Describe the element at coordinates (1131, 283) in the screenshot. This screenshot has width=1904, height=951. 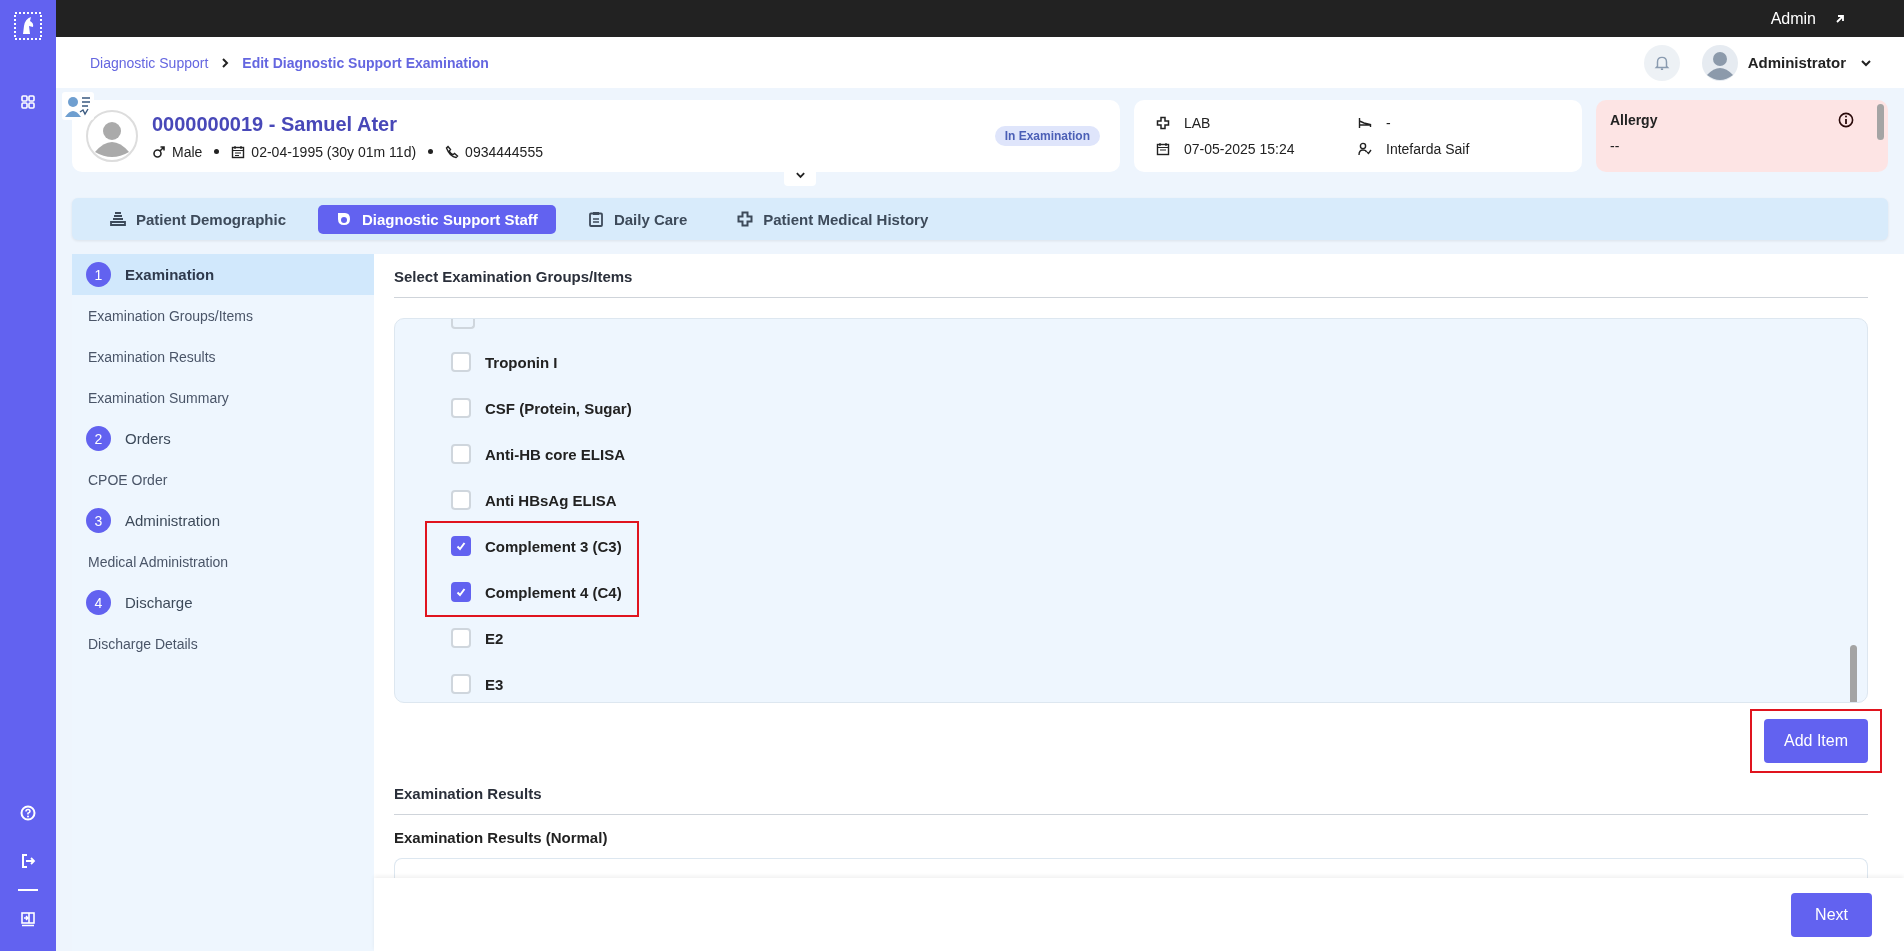
I see `section-title: Select Examination Groups/Items` at that location.